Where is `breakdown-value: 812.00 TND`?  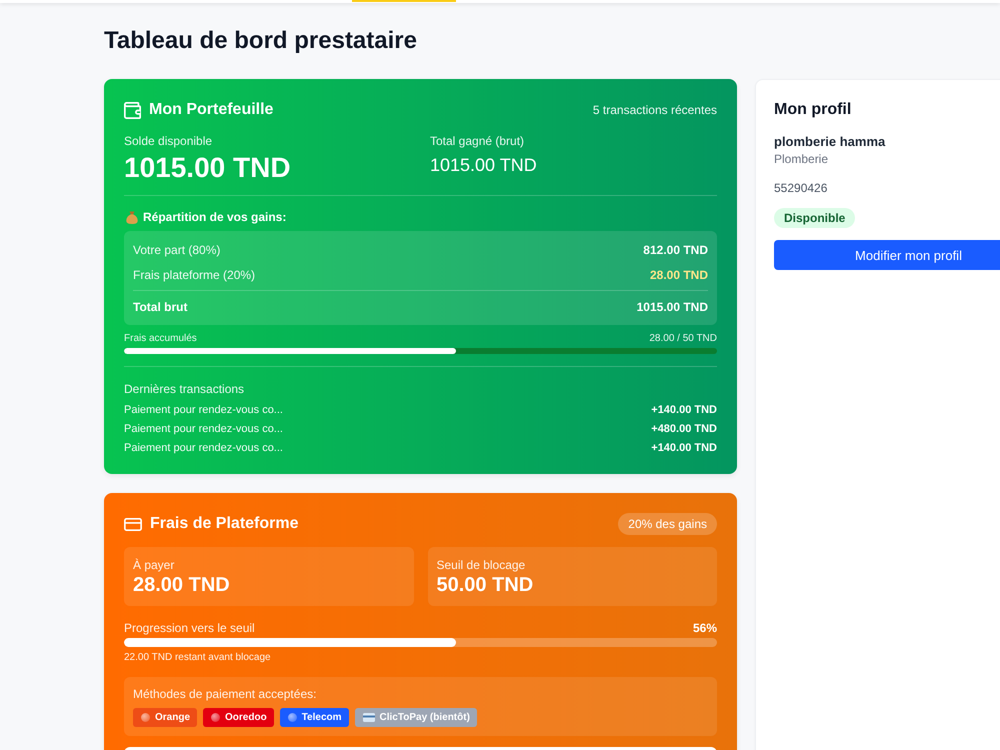 breakdown-value: 812.00 TND is located at coordinates (675, 250).